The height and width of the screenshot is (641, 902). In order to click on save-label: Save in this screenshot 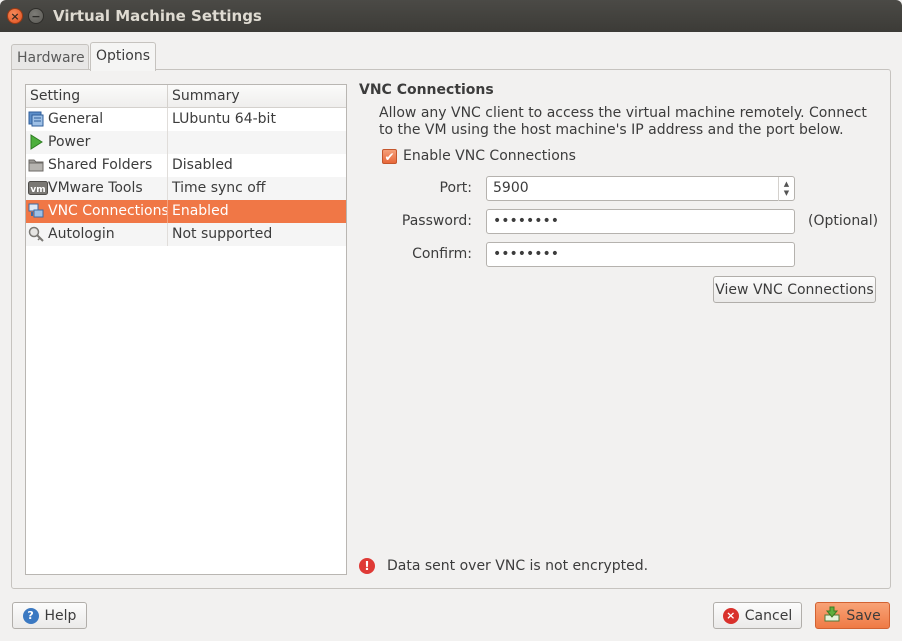, I will do `click(863, 615)`.